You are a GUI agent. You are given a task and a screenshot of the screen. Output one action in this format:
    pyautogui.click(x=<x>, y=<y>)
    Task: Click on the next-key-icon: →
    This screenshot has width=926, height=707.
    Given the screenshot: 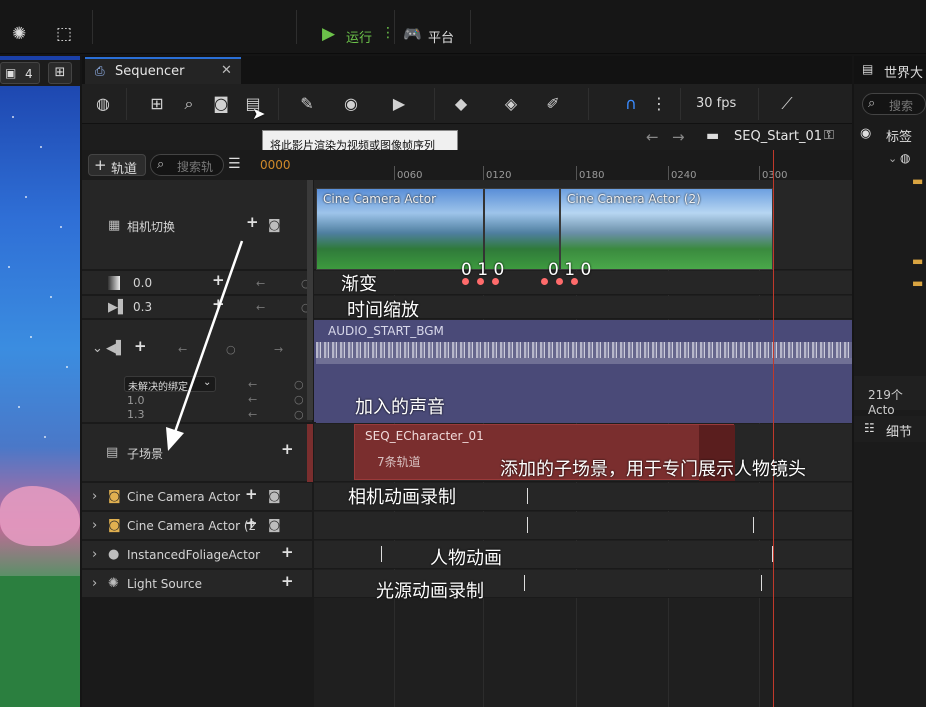 What is the action you would take?
    pyautogui.click(x=278, y=349)
    